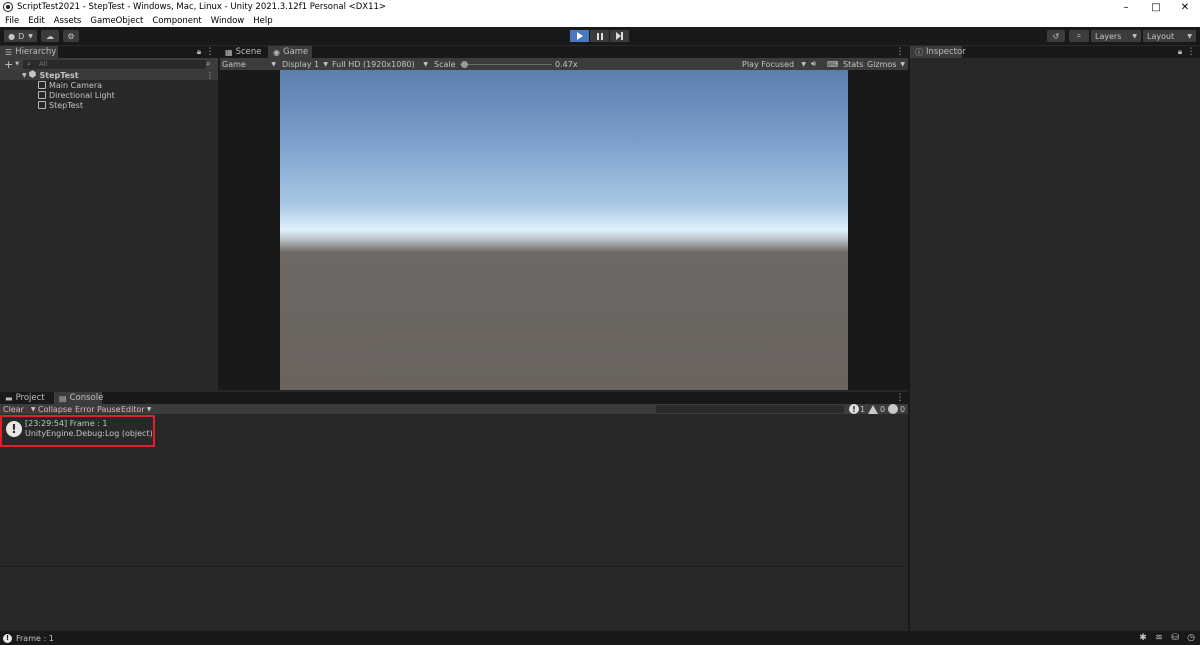  I want to click on gizmos-dropdown: Gizmos ▼, so click(886, 64).